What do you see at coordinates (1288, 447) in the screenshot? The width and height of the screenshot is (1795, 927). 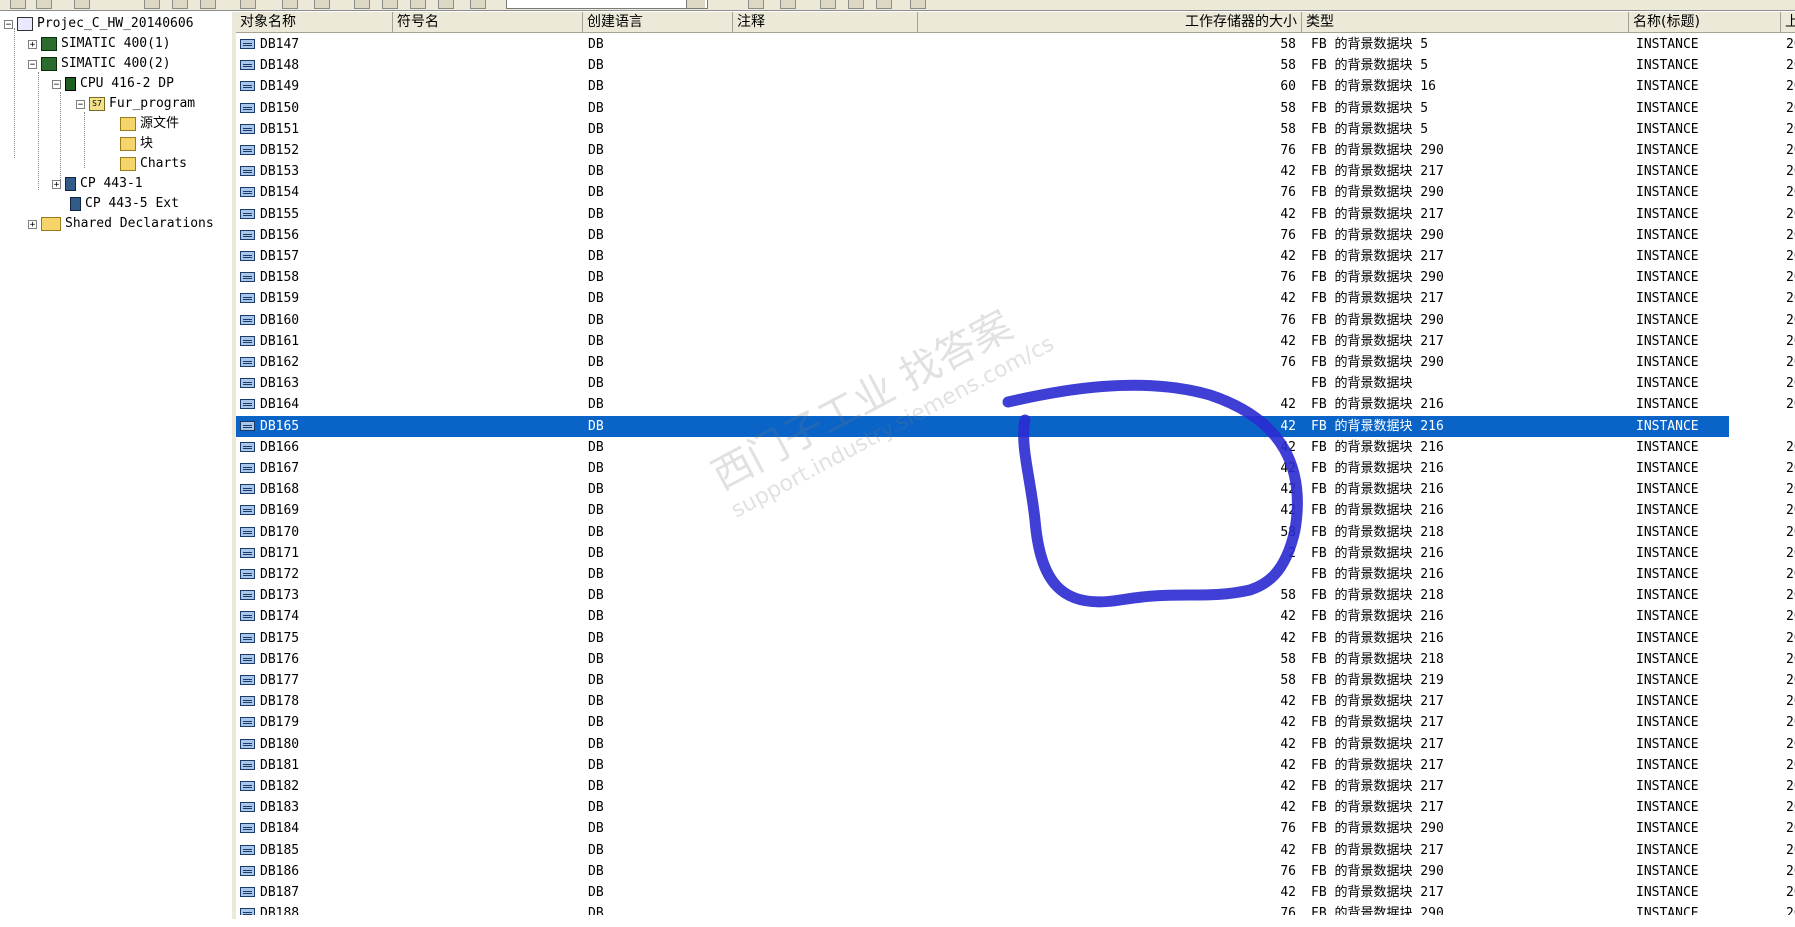 I see `cell-size: 42` at bounding box center [1288, 447].